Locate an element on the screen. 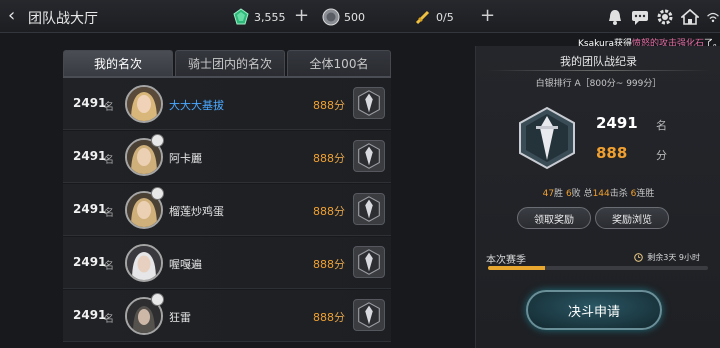 This screenshot has width=720, height=348. back-arrow-icon: ‹ is located at coordinates (15, 16).